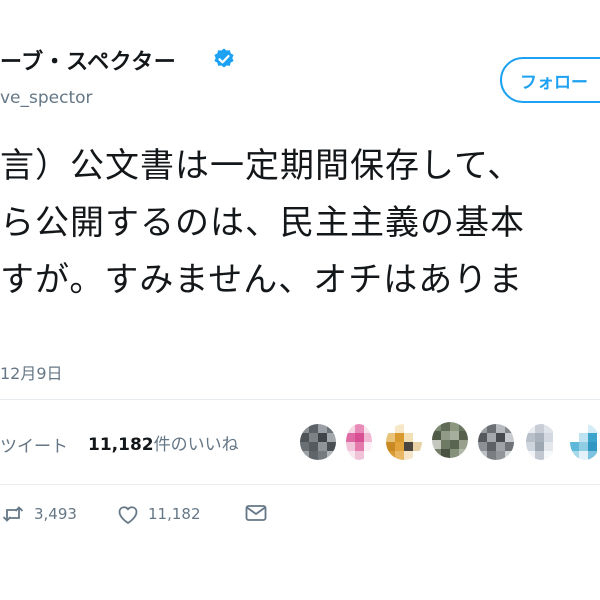 The height and width of the screenshot is (600, 600). What do you see at coordinates (262, 223) in the screenshot?
I see `tweet-text-line: ら公開するのは、民主主義の基本` at bounding box center [262, 223].